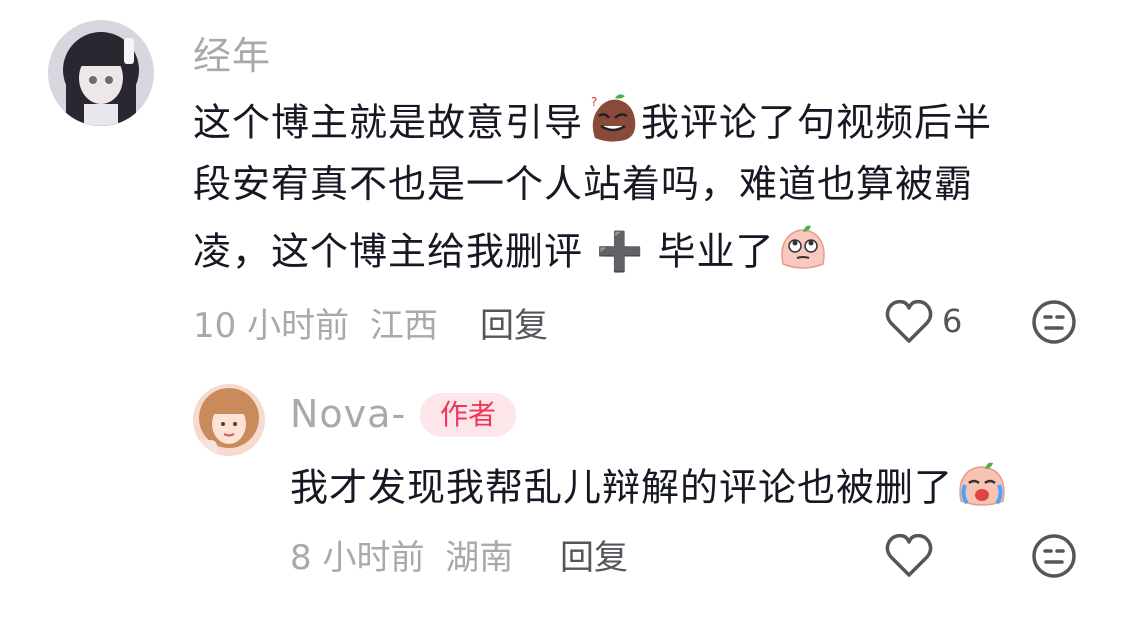  Describe the element at coordinates (357, 558) in the screenshot. I see `reply-time: 8 小时前` at that location.